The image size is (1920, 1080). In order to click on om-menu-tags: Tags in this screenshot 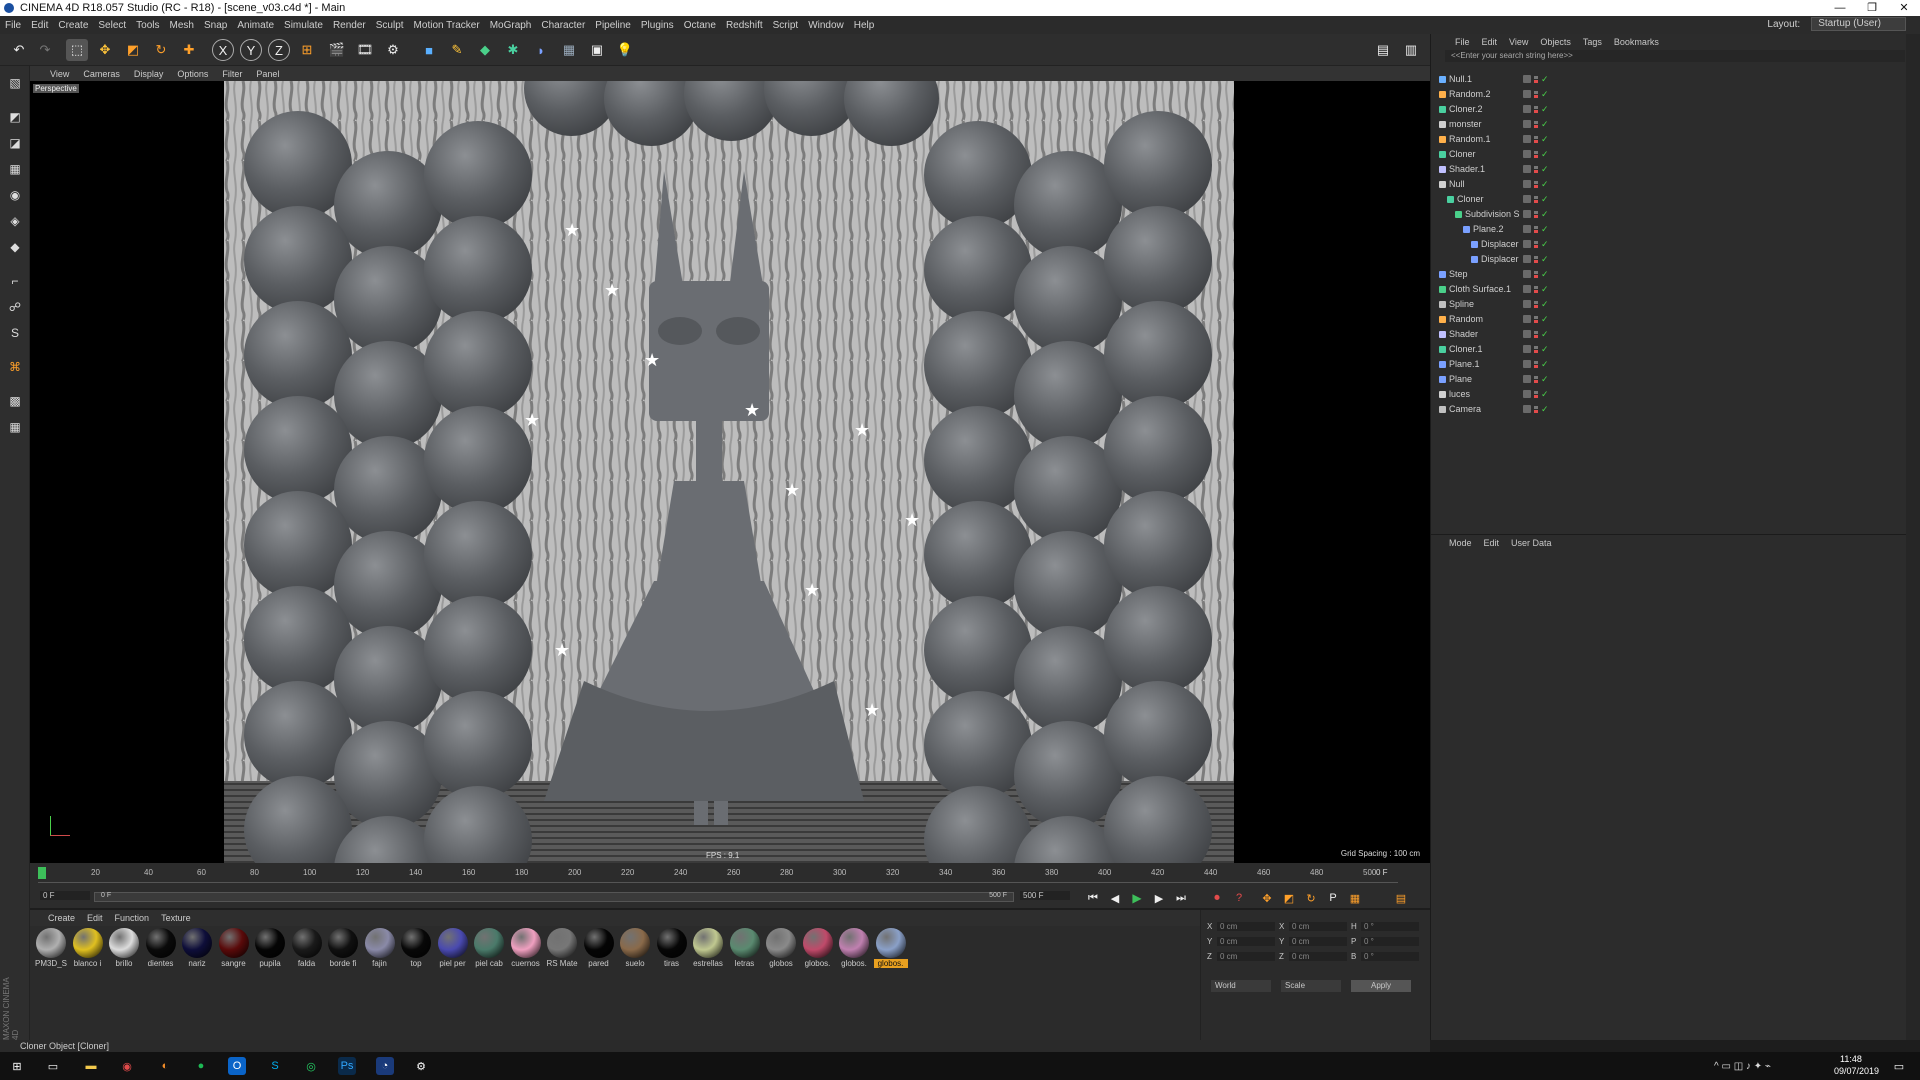, I will do `click(1592, 42)`.